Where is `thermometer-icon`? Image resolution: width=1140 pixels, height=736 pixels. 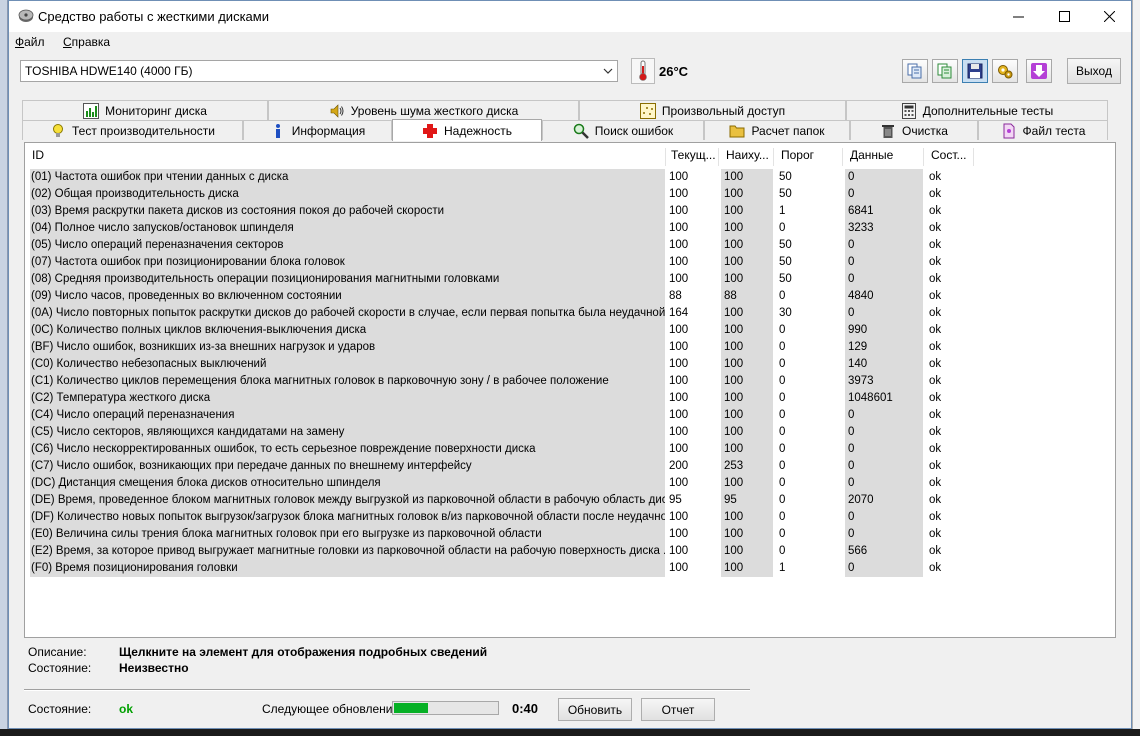
thermometer-icon is located at coordinates (643, 71).